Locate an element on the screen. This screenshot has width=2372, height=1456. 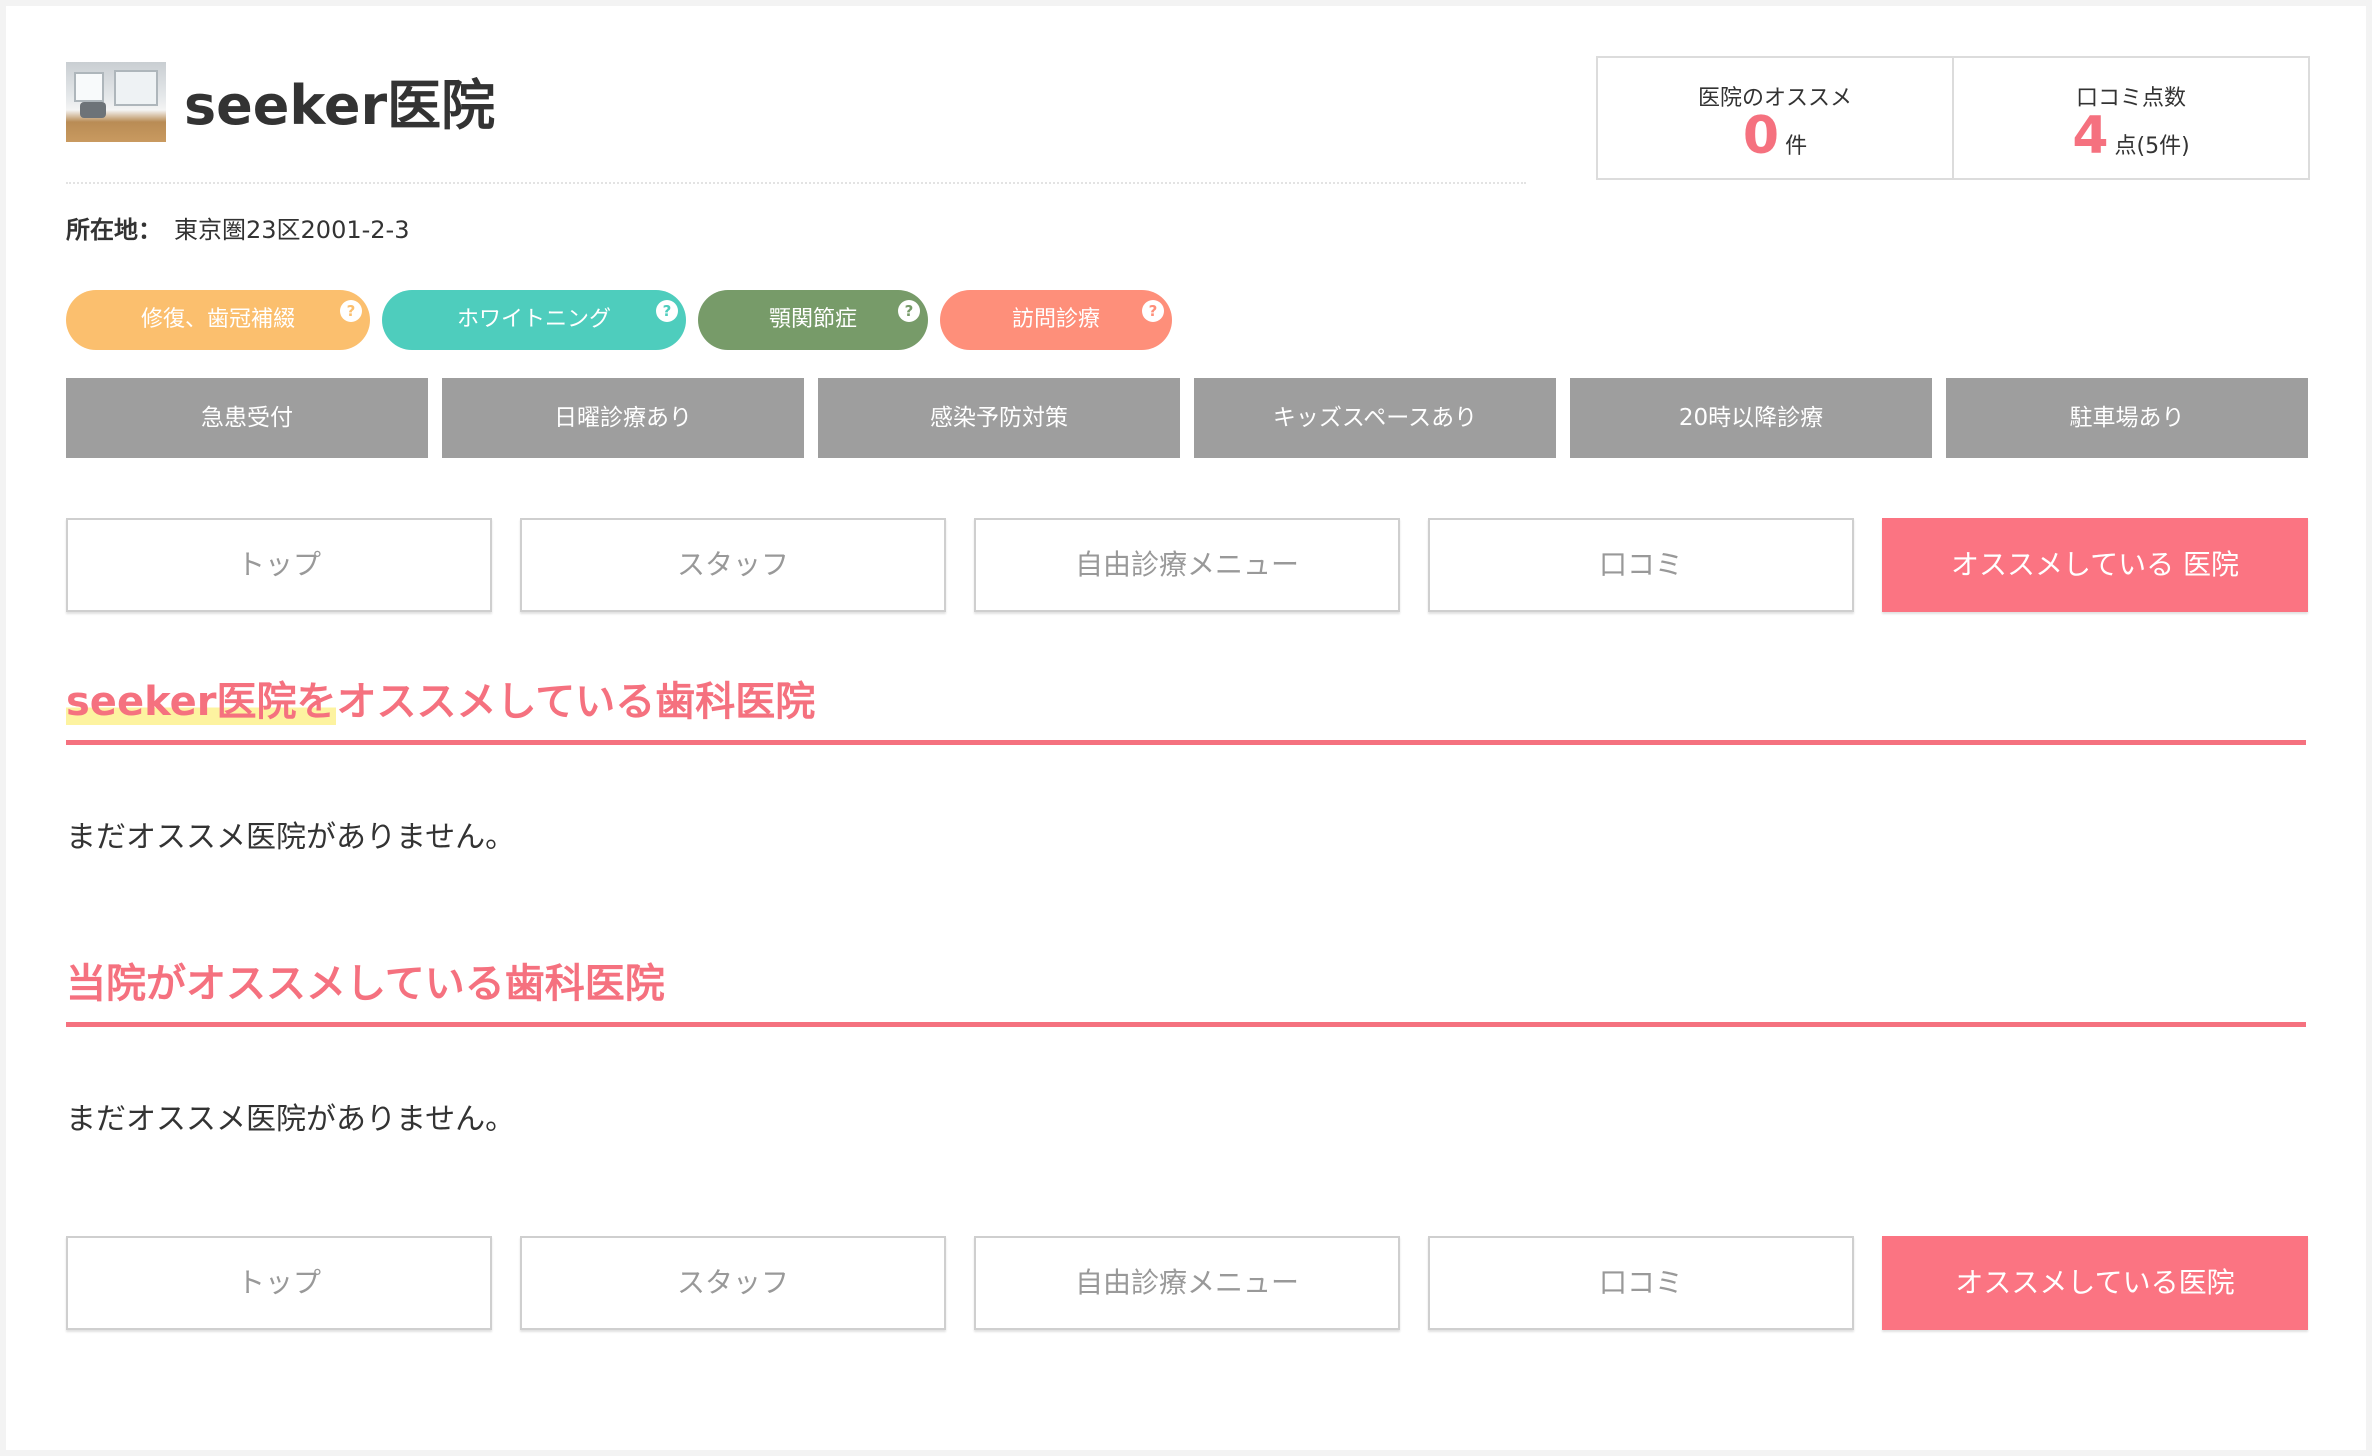
feature-parking: 駐車場あり is located at coordinates (2127, 418).